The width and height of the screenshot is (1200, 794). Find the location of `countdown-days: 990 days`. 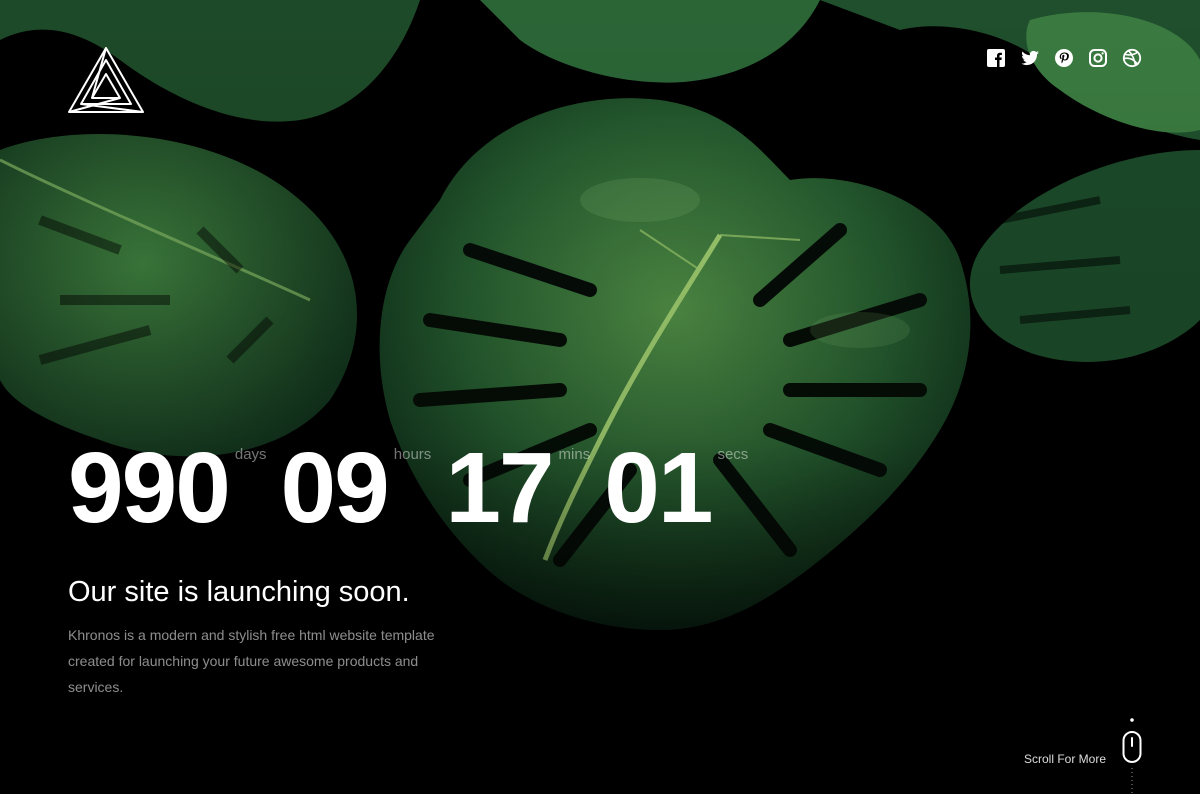

countdown-days: 990 days is located at coordinates (167, 488).